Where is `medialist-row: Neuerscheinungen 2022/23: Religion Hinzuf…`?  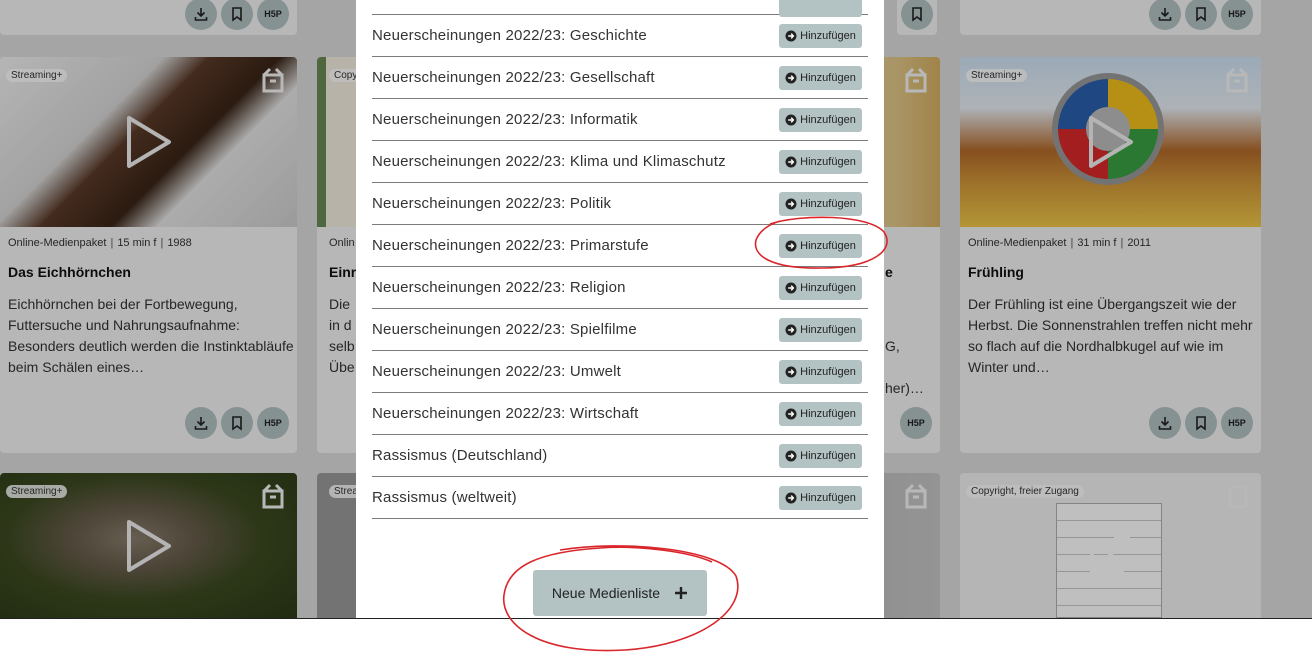 medialist-row: Neuerscheinungen 2022/23: Religion Hinzuf… is located at coordinates (620, 288).